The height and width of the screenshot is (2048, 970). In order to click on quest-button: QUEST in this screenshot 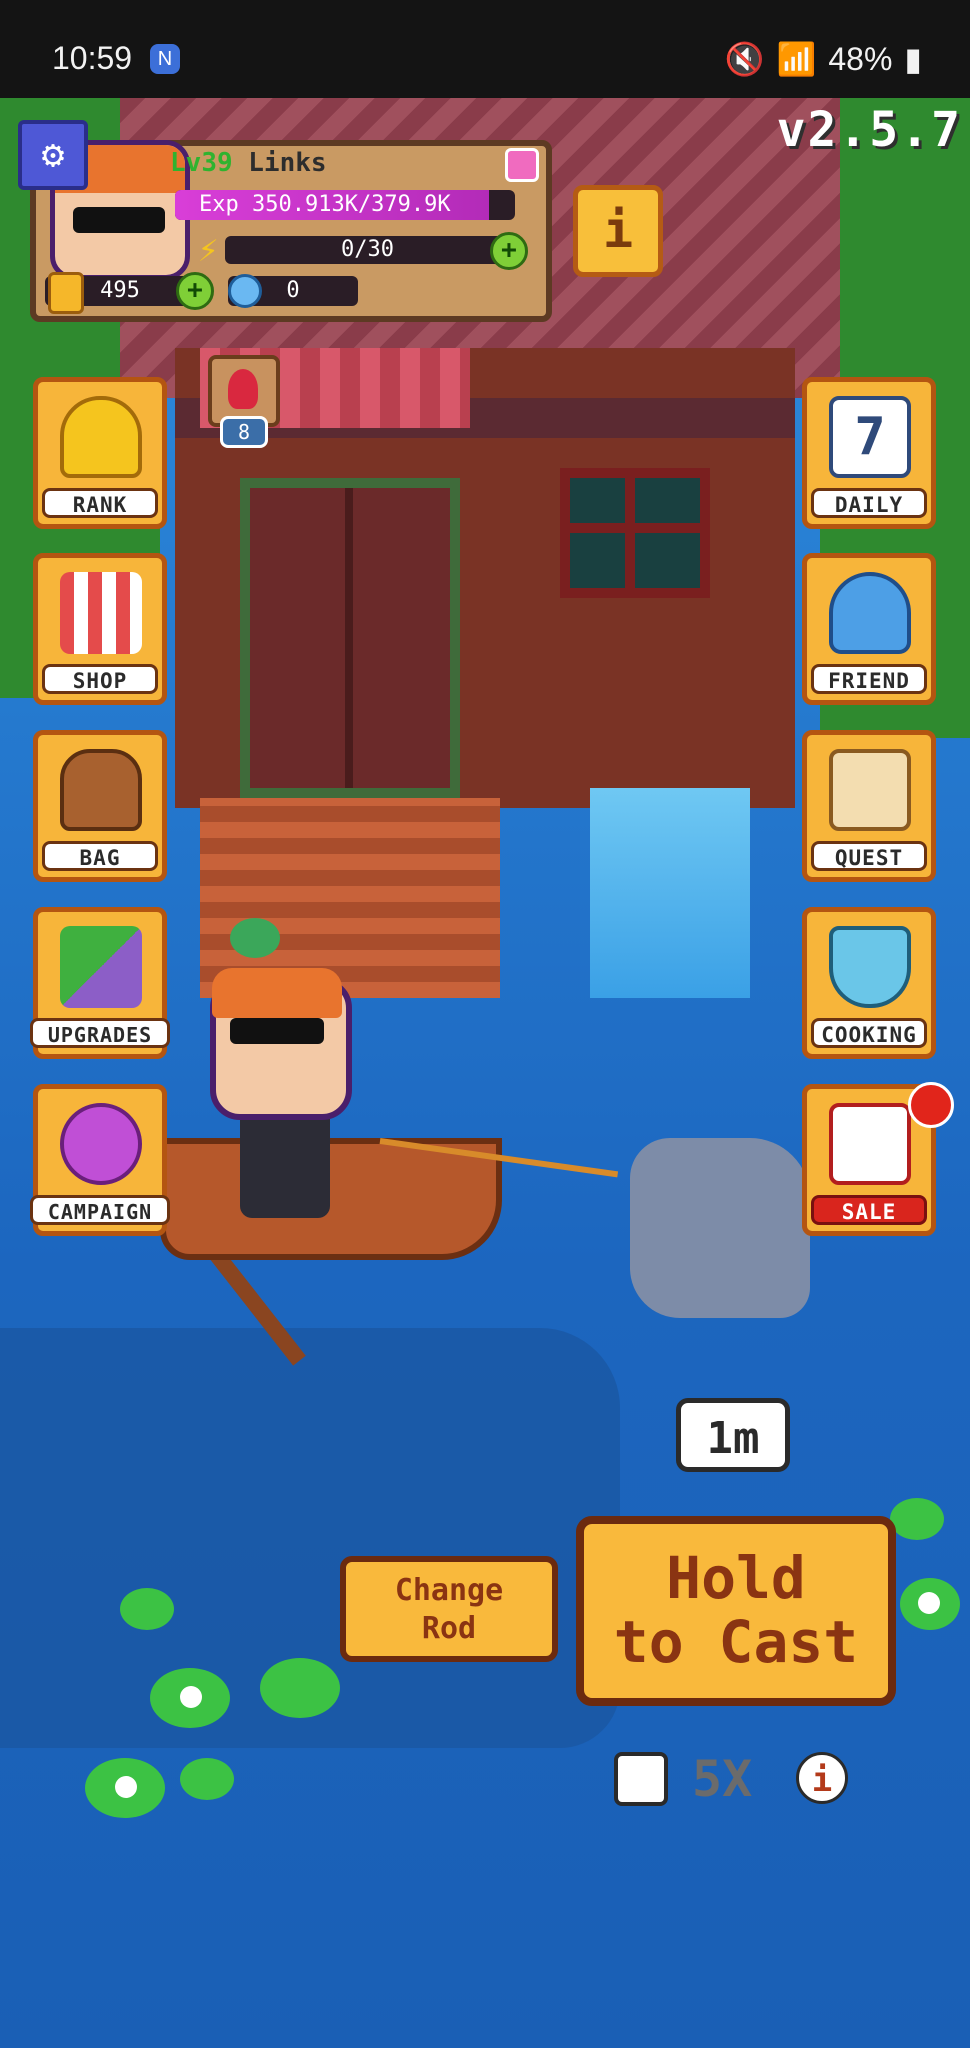, I will do `click(869, 806)`.